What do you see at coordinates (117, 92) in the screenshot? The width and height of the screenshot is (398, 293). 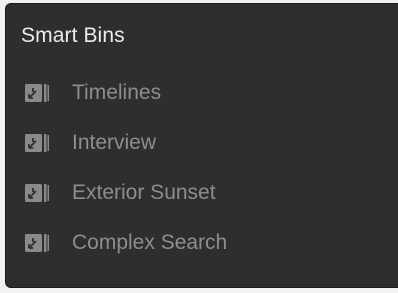 I see `smart-bin-label: Timelines` at bounding box center [117, 92].